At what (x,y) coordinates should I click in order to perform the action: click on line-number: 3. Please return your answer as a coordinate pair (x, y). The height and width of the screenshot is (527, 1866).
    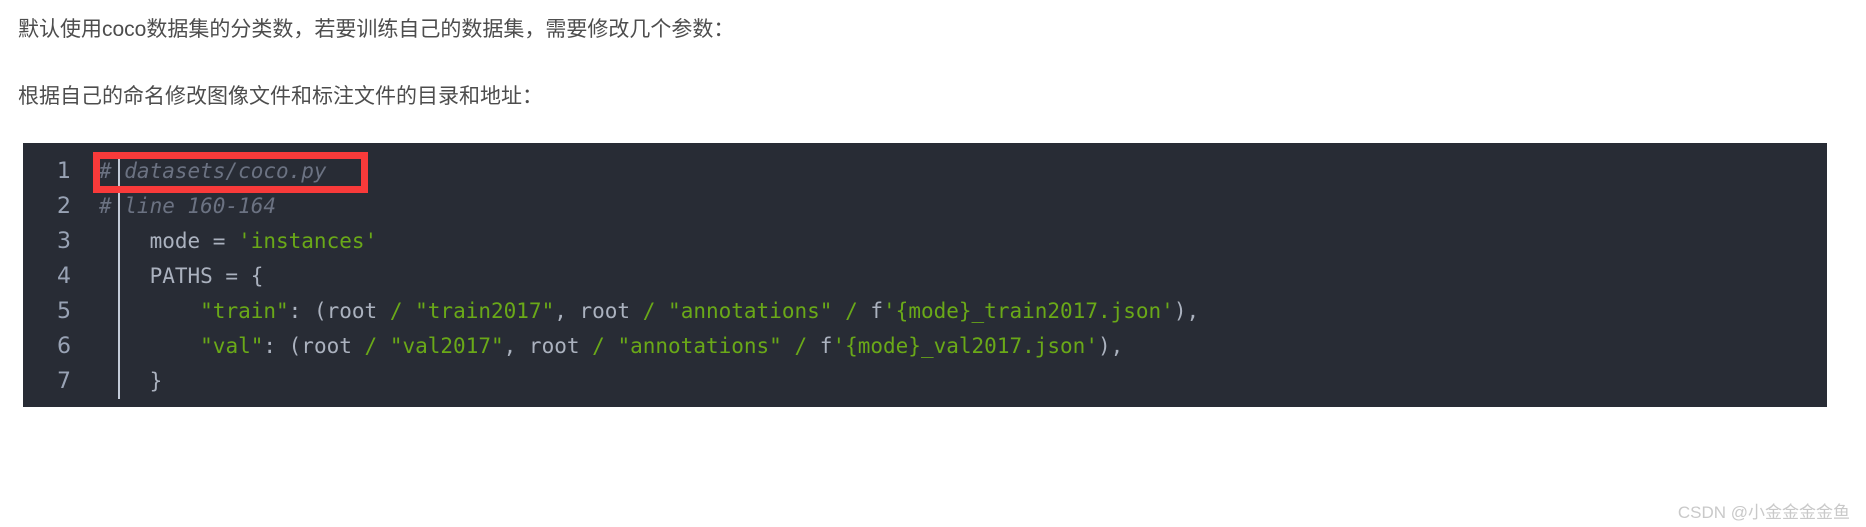
    Looking at the image, I should click on (64, 241).